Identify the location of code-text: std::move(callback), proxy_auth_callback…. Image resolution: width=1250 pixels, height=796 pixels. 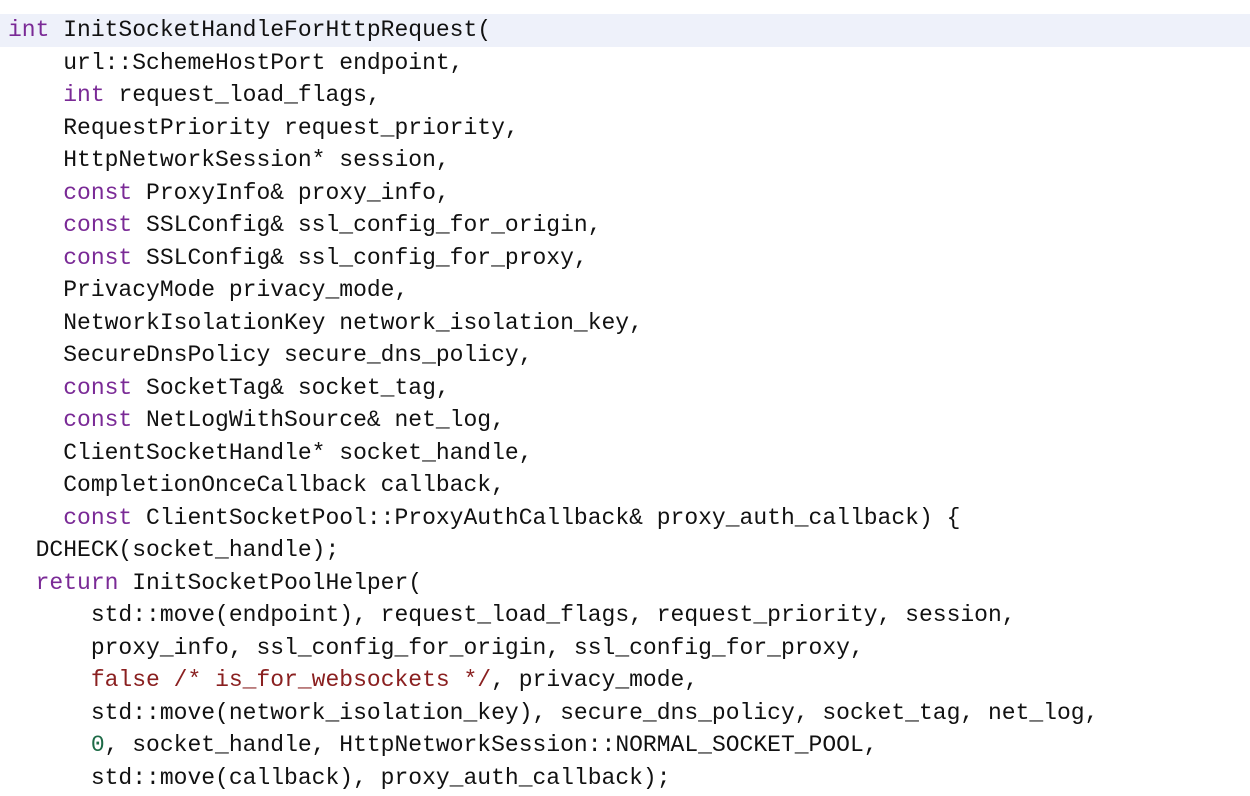
(380, 777).